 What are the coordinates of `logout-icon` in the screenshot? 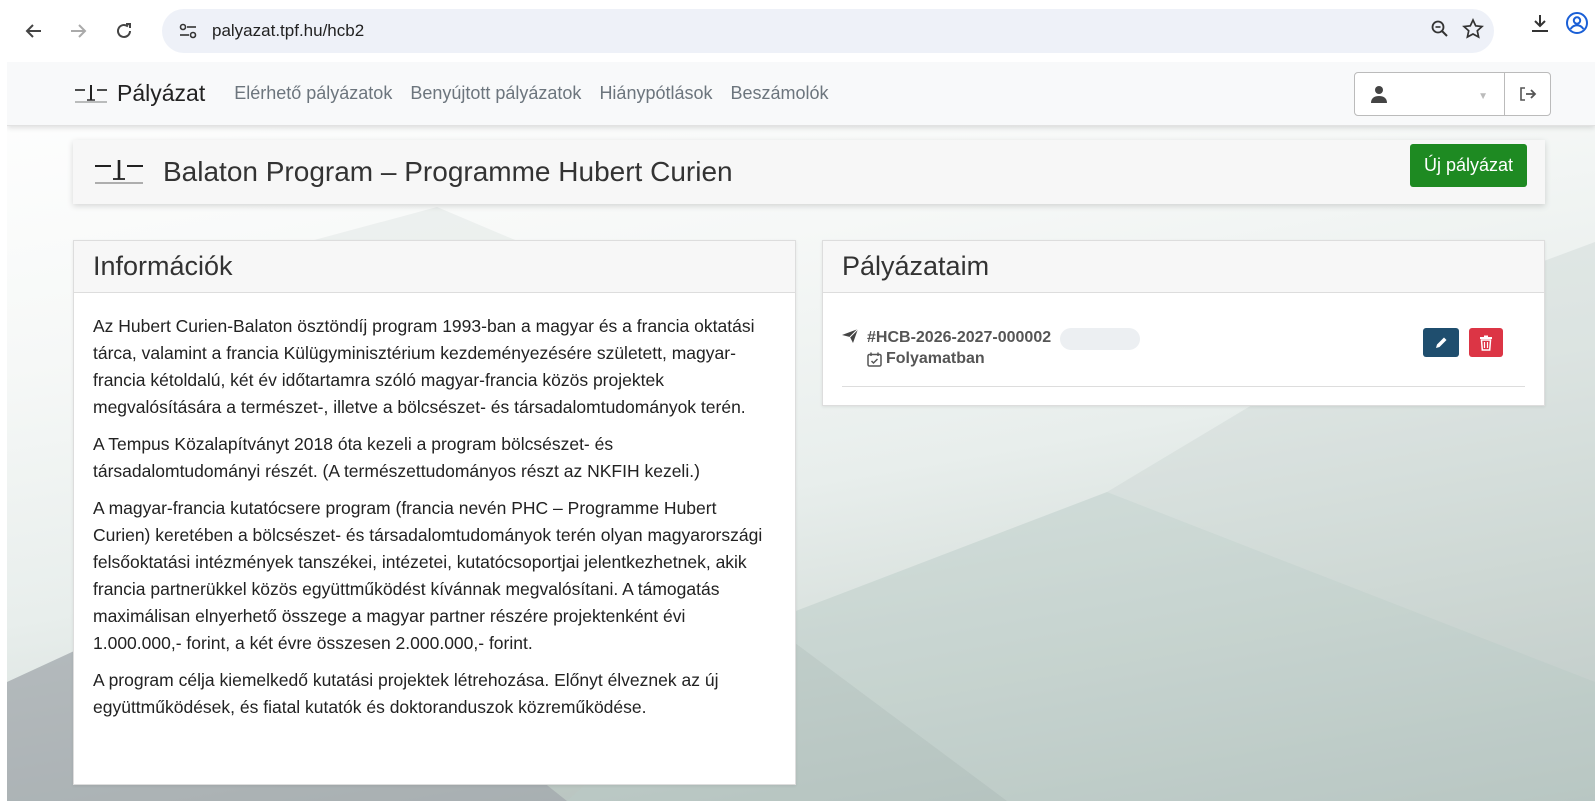 It's located at (1527, 94).